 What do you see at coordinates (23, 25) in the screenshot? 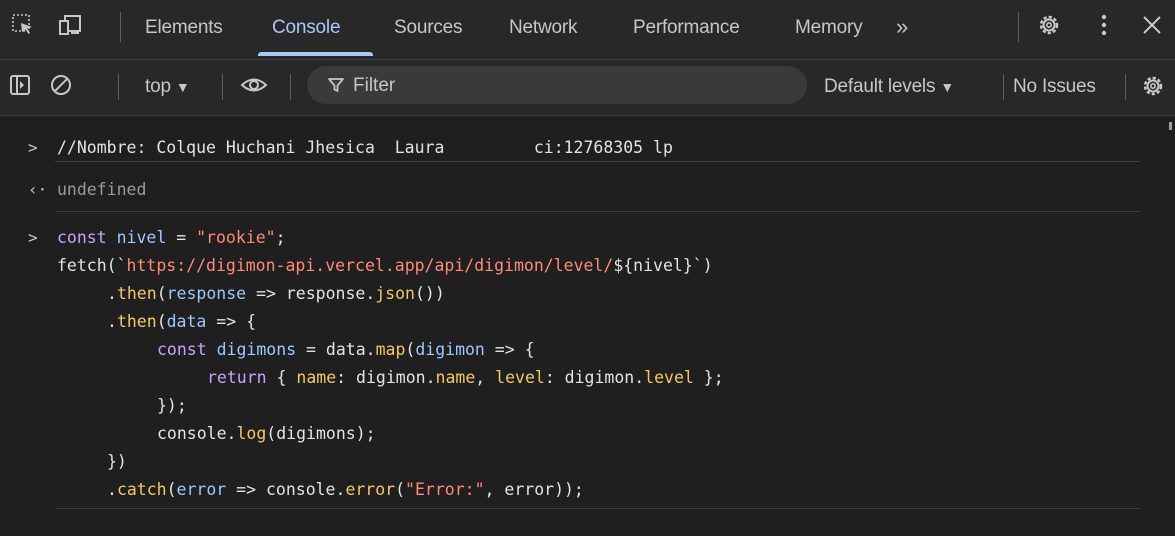
I see `inspect-element-icon` at bounding box center [23, 25].